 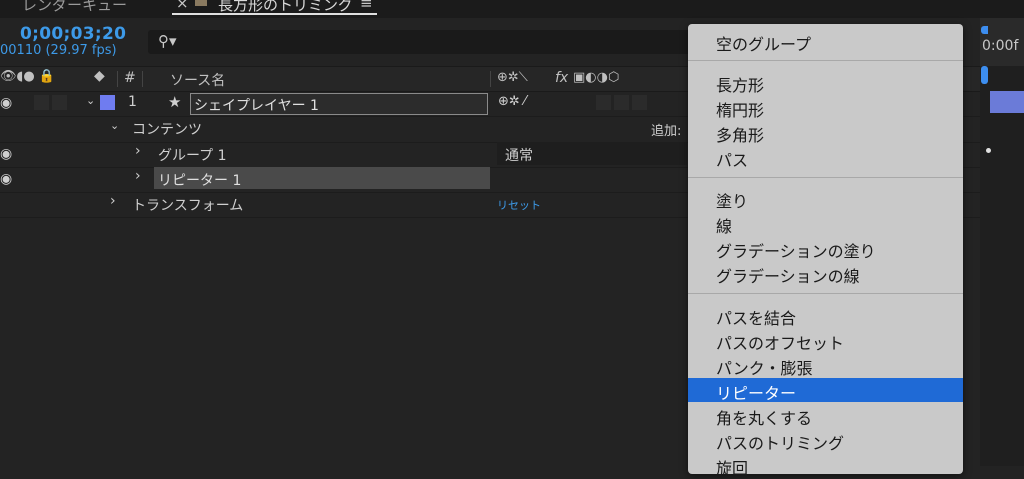 I want to click on menu-item-empty-group: 空のグループ, so click(x=825, y=41).